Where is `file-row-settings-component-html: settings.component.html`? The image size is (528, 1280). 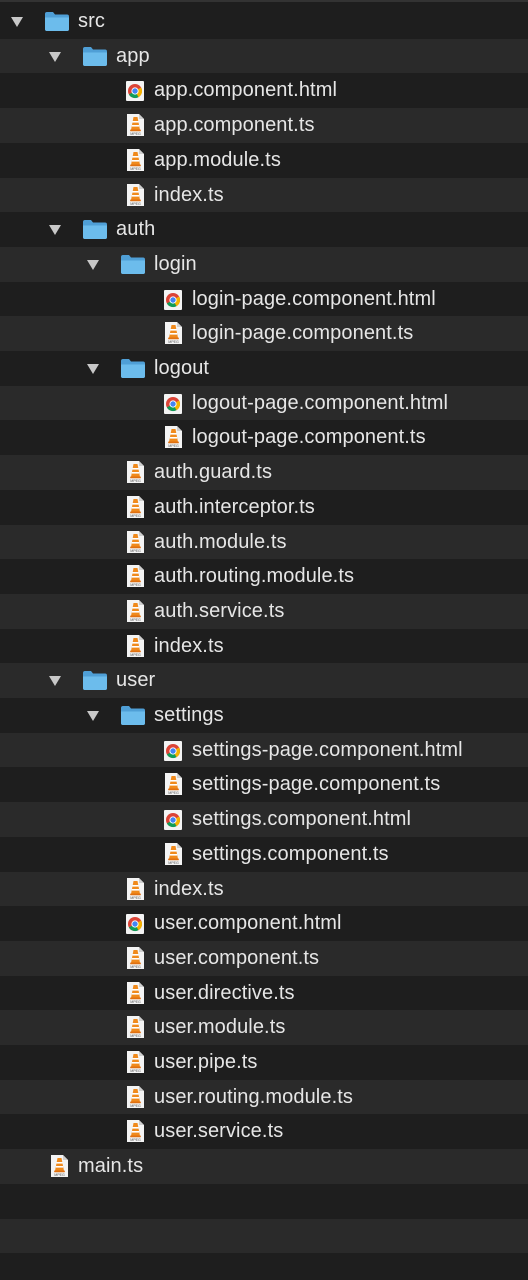 file-row-settings-component-html: settings.component.html is located at coordinates (264, 819).